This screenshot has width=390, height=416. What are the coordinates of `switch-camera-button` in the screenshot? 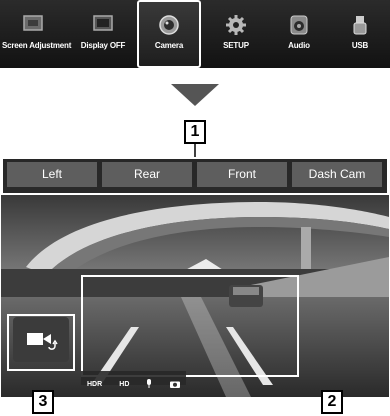 It's located at (41, 339).